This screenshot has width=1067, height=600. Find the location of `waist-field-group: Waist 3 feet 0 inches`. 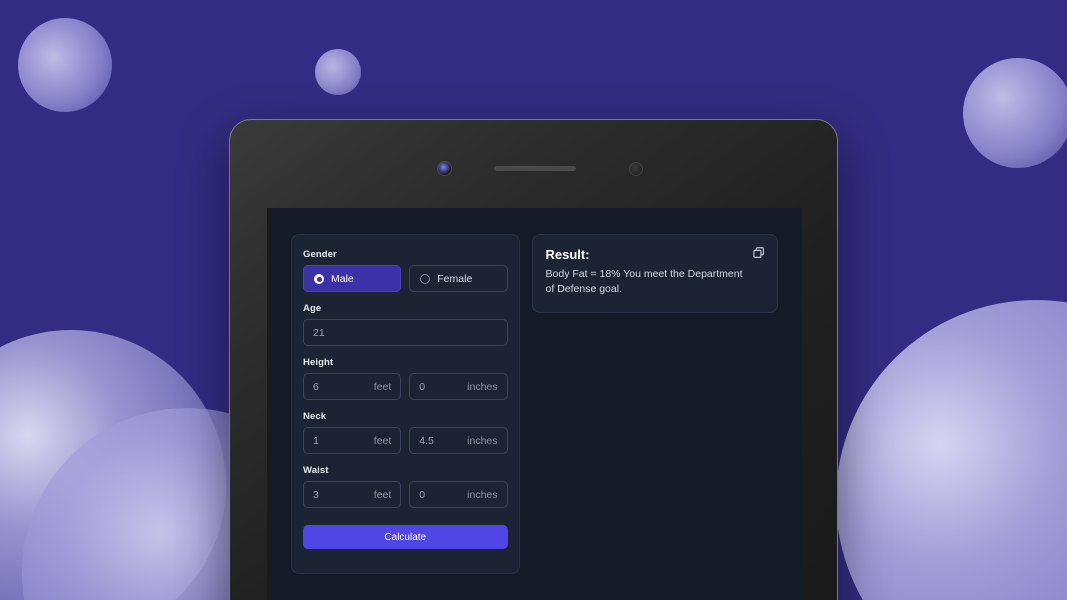

waist-field-group: Waist 3 feet 0 inches is located at coordinates (405, 486).